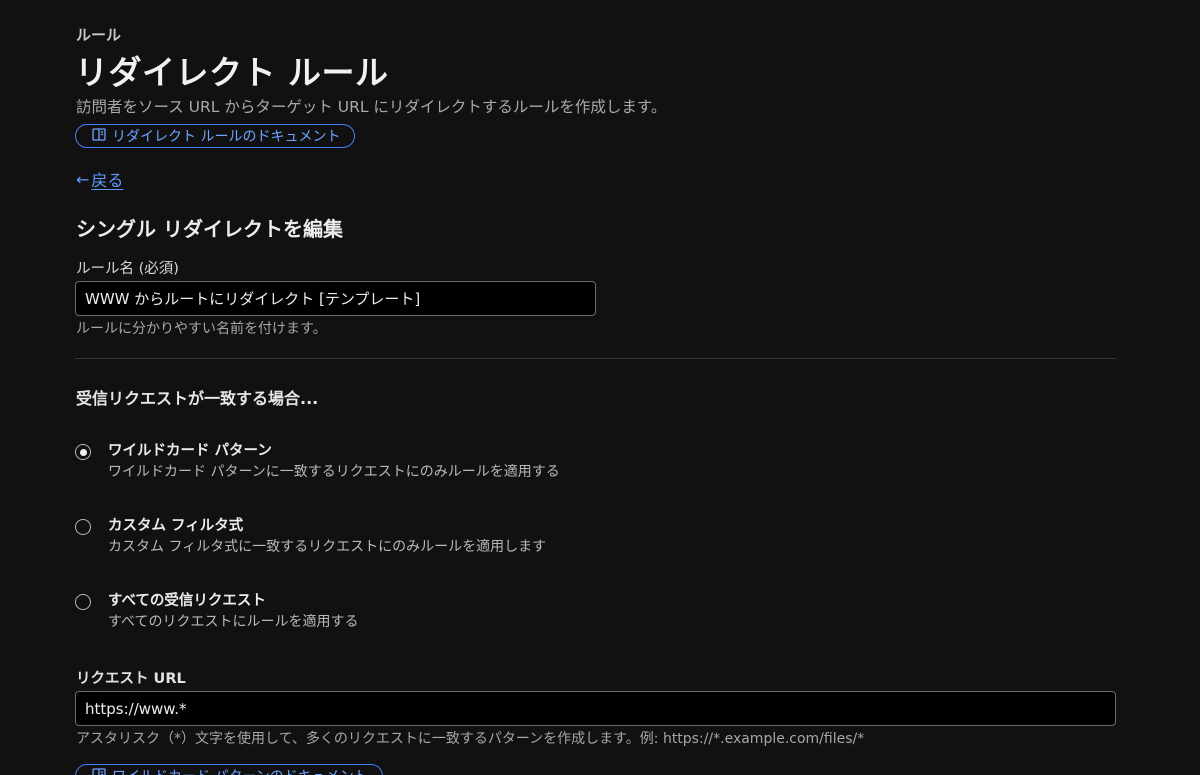  What do you see at coordinates (107, 180) in the screenshot?
I see `back-link-label: 戻る` at bounding box center [107, 180].